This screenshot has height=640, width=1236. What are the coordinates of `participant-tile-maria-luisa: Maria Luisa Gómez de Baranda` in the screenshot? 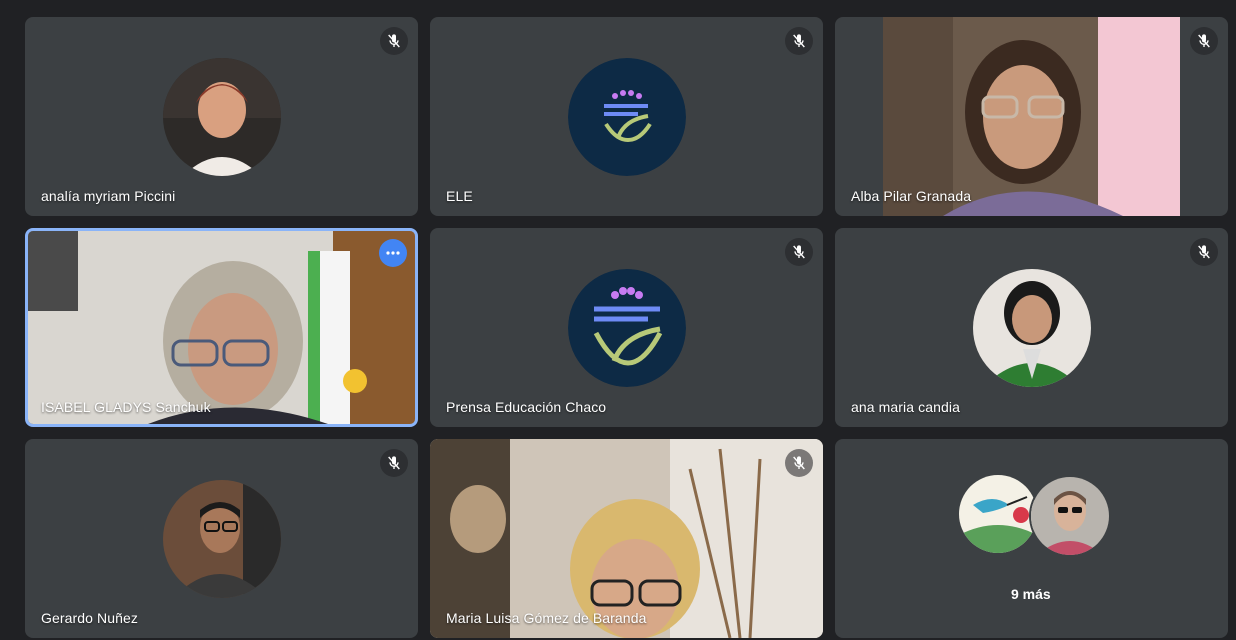 It's located at (626, 538).